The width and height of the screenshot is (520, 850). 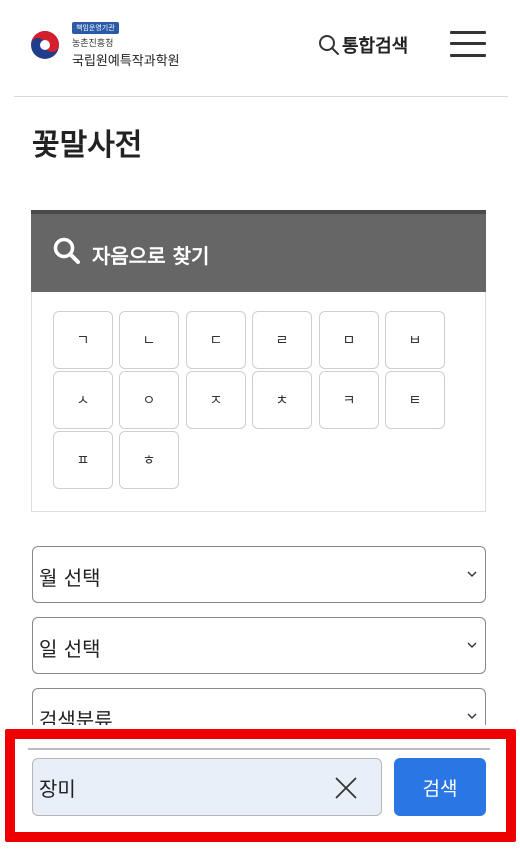 What do you see at coordinates (260, 48) in the screenshot?
I see `site-header: 책임운영기관 농촌진흥청 국립원예특작과학원 통합검색` at bounding box center [260, 48].